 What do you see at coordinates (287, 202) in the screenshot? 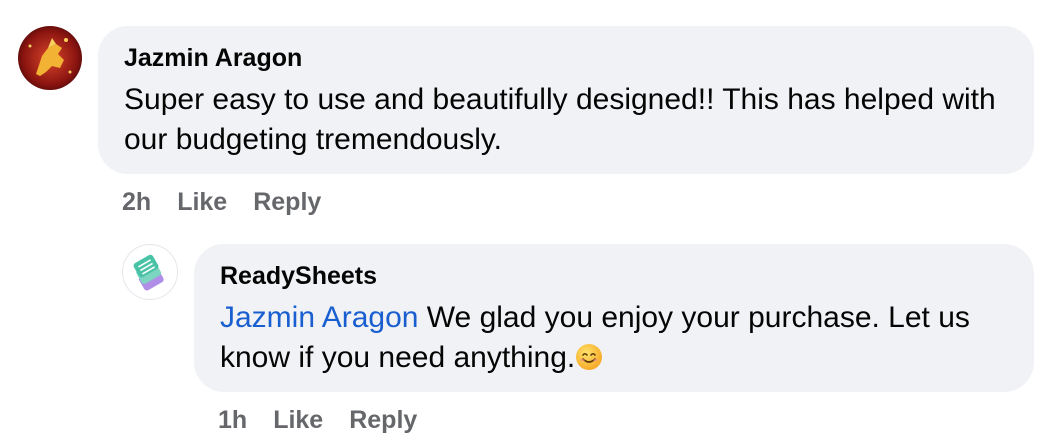
I see `comment-reply-button: Reply` at bounding box center [287, 202].